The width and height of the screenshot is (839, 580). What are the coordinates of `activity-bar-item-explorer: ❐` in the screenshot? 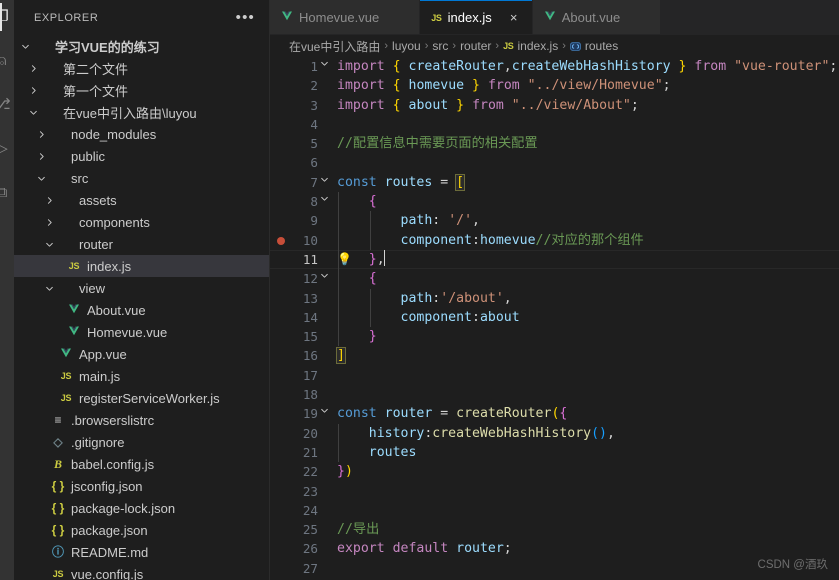 It's located at (6, 17).